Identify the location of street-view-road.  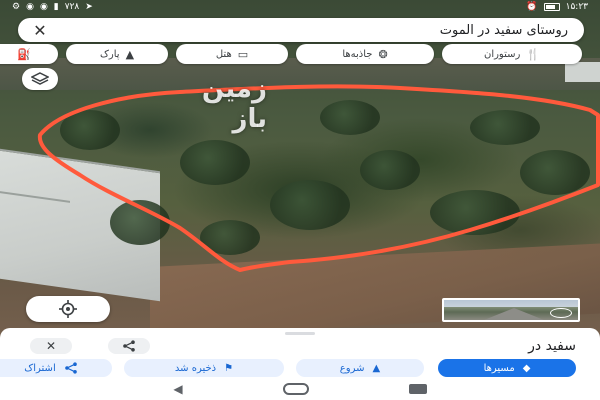
(514, 314).